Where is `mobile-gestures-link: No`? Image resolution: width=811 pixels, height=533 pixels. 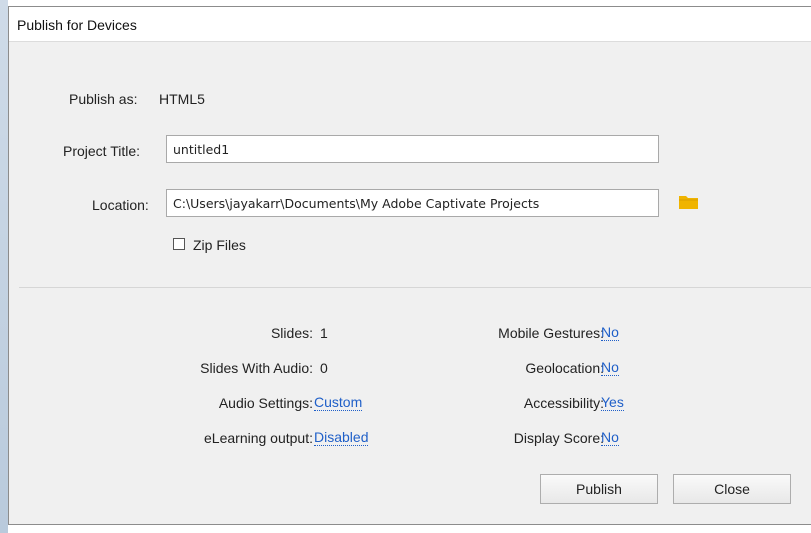 mobile-gestures-link: No is located at coordinates (610, 333).